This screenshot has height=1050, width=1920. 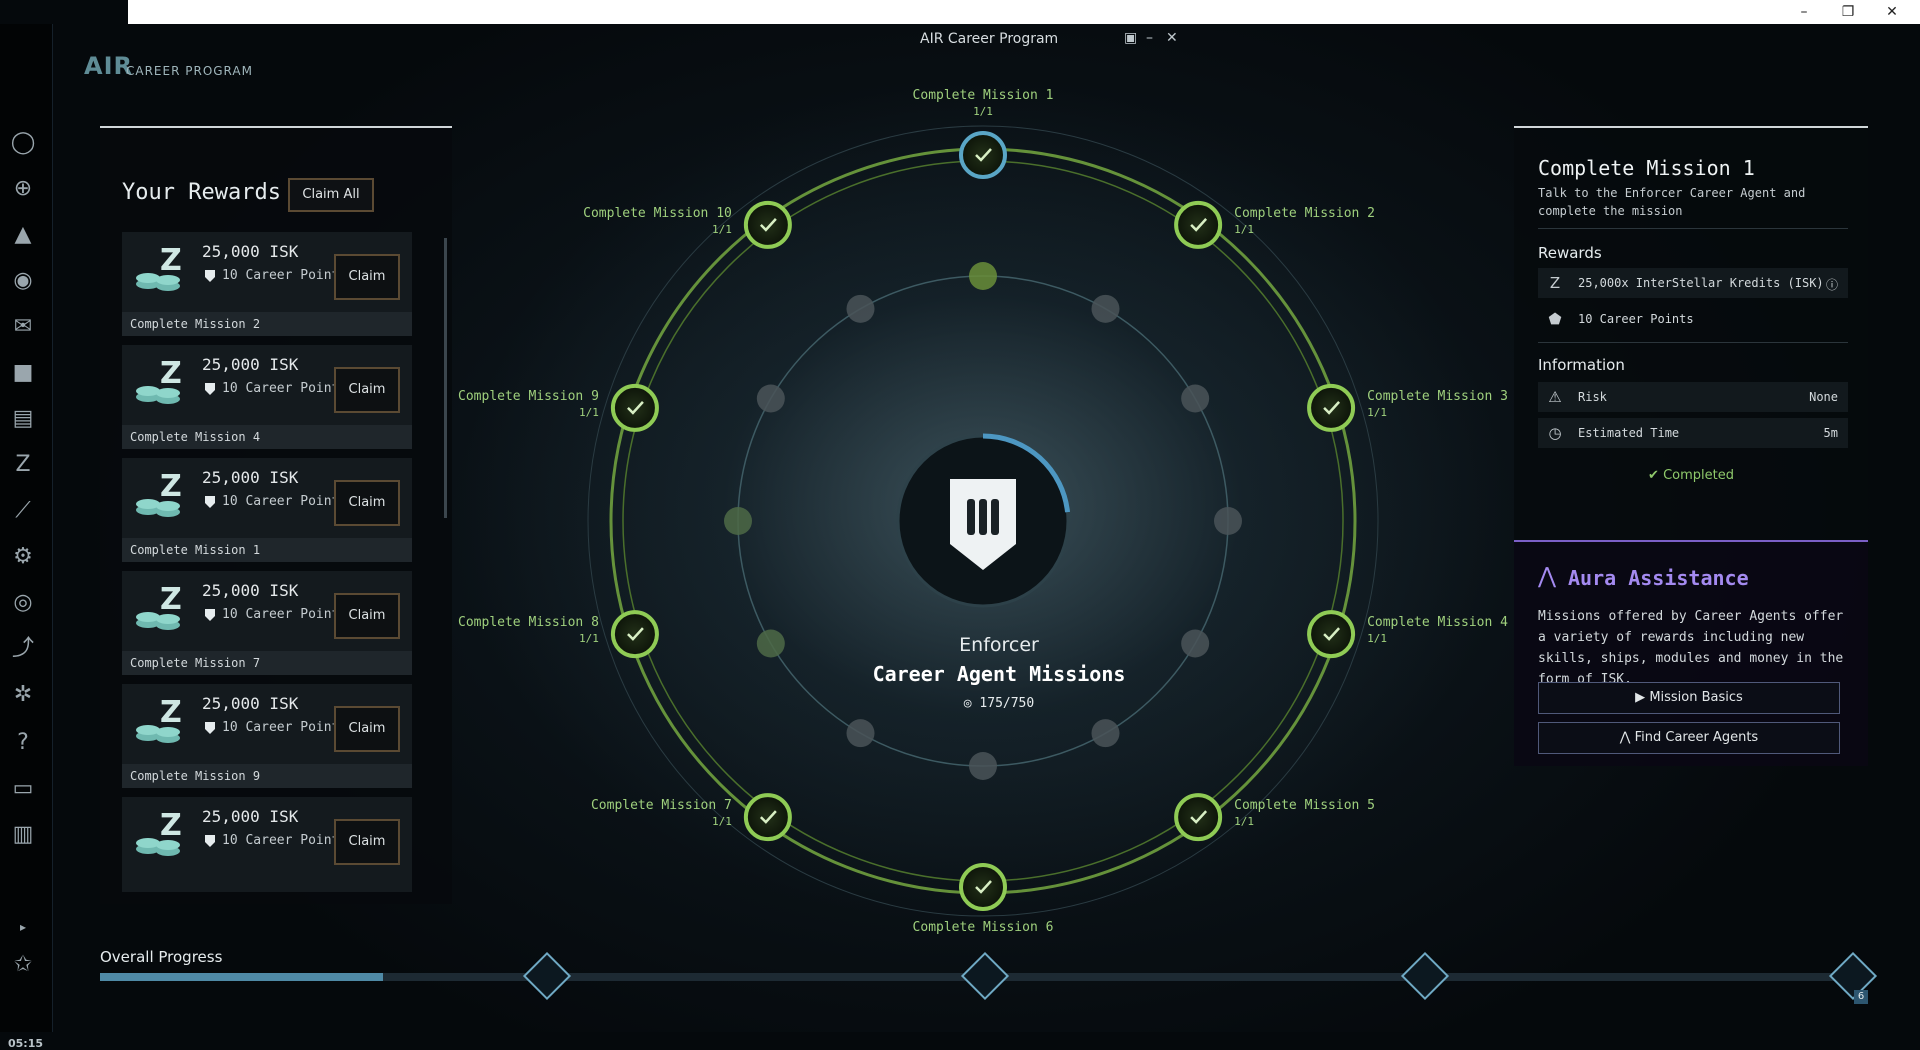 I want to click on completed-label: Completed, so click(x=1698, y=475).